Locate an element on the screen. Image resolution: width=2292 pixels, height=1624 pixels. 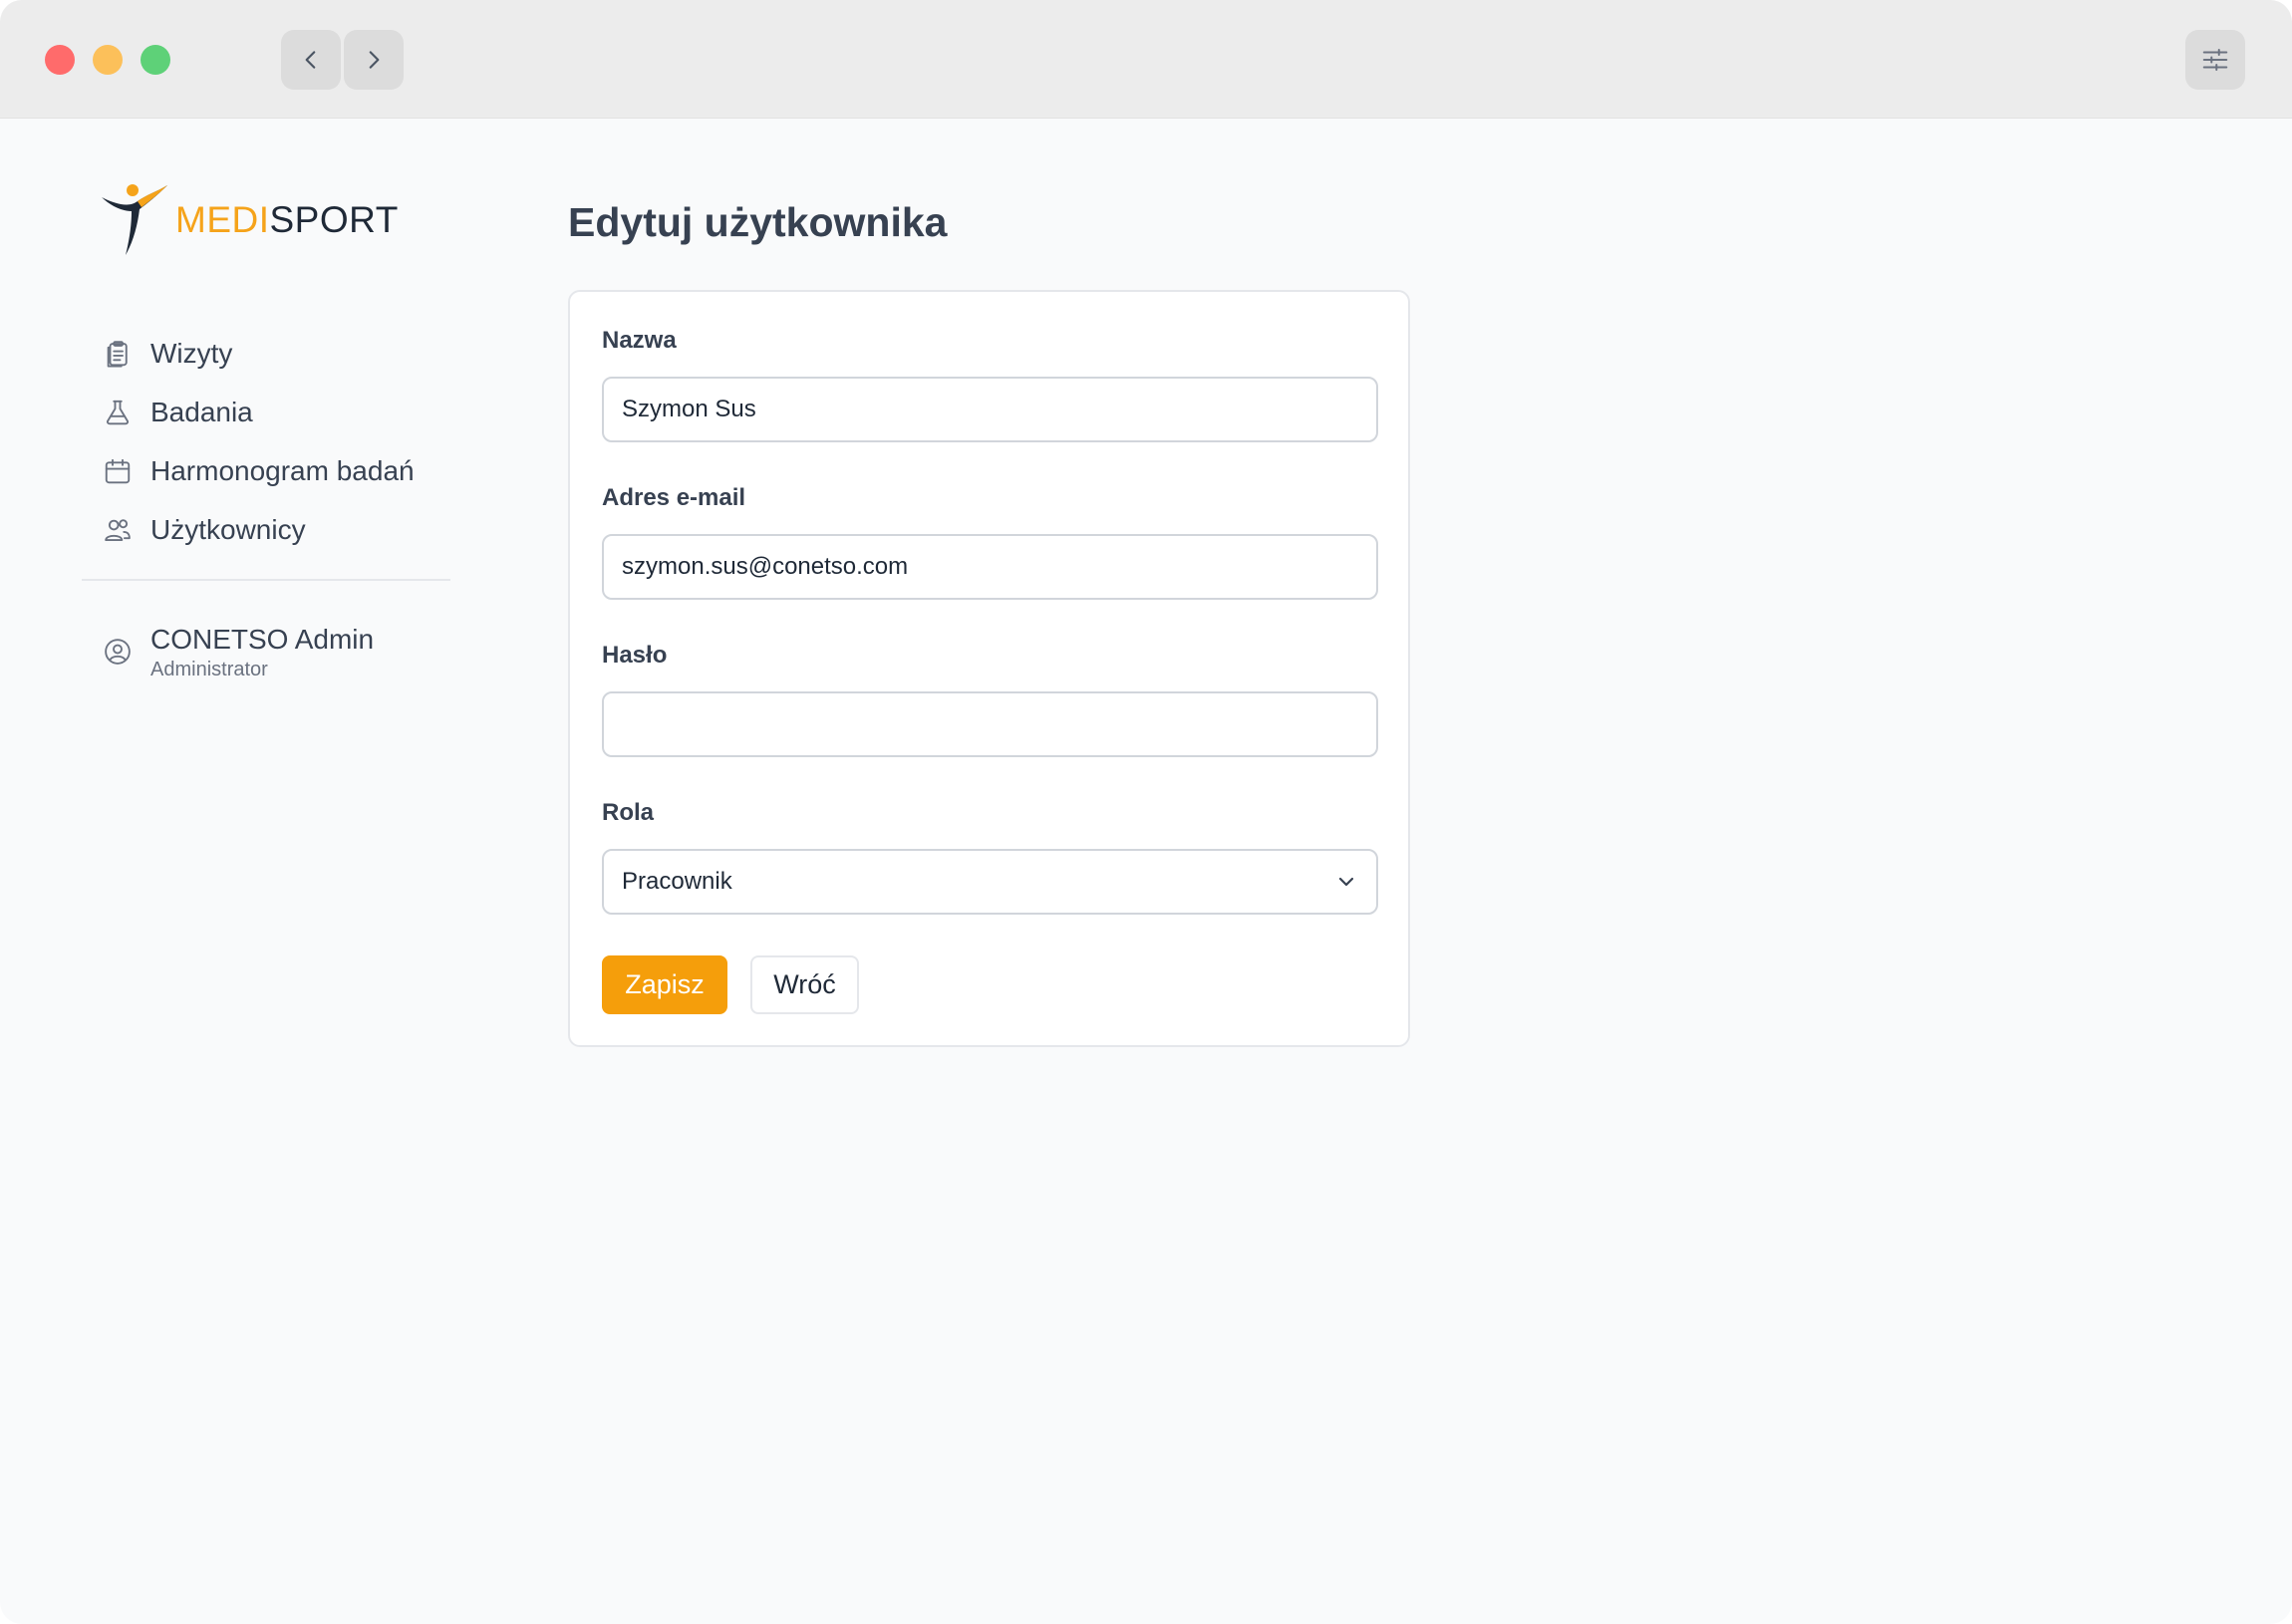
current-user: CONETSO Admin Administrator is located at coordinates (237, 651).